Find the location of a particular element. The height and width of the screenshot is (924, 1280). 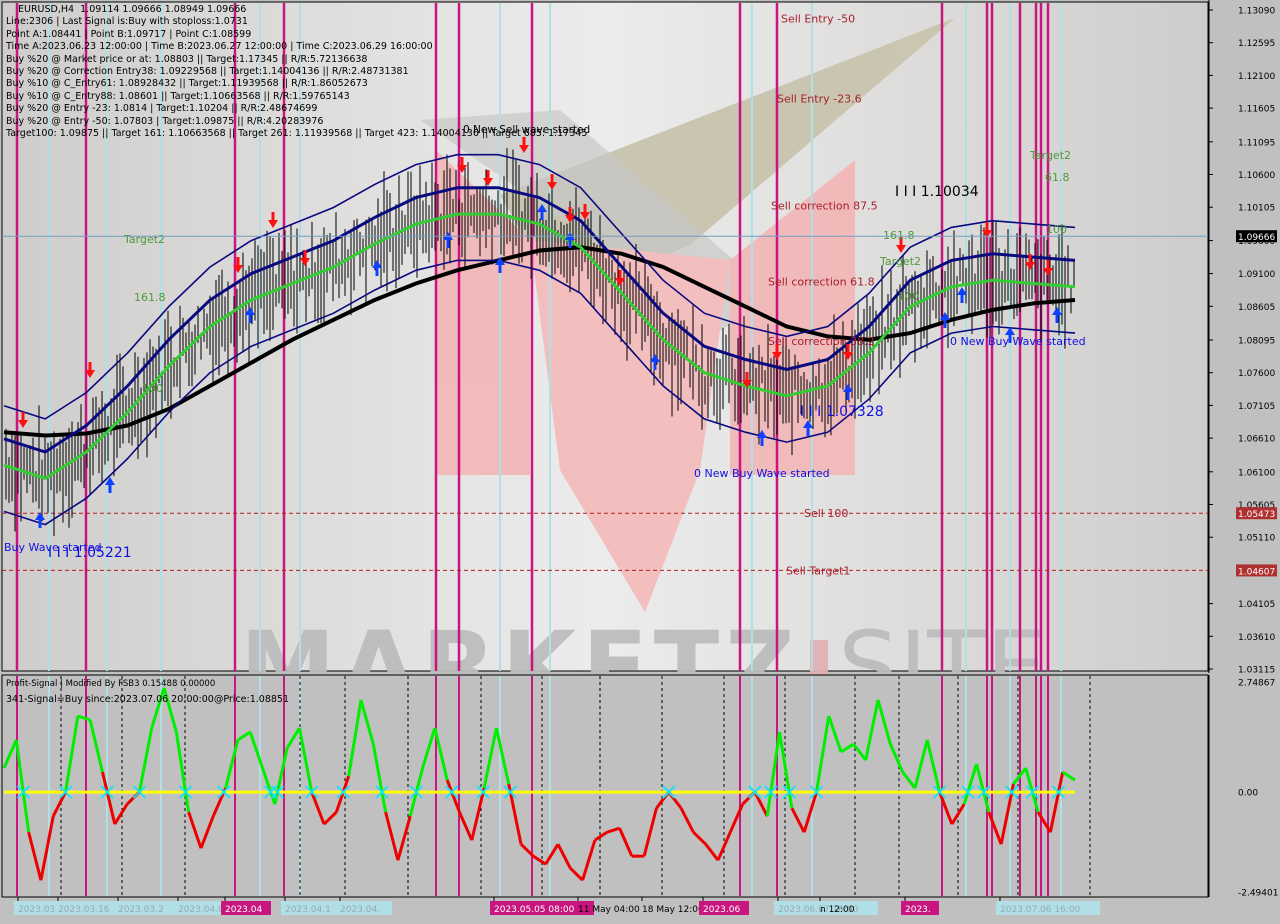

price-tick-label: 1.06610 is located at coordinates (1256, 440).